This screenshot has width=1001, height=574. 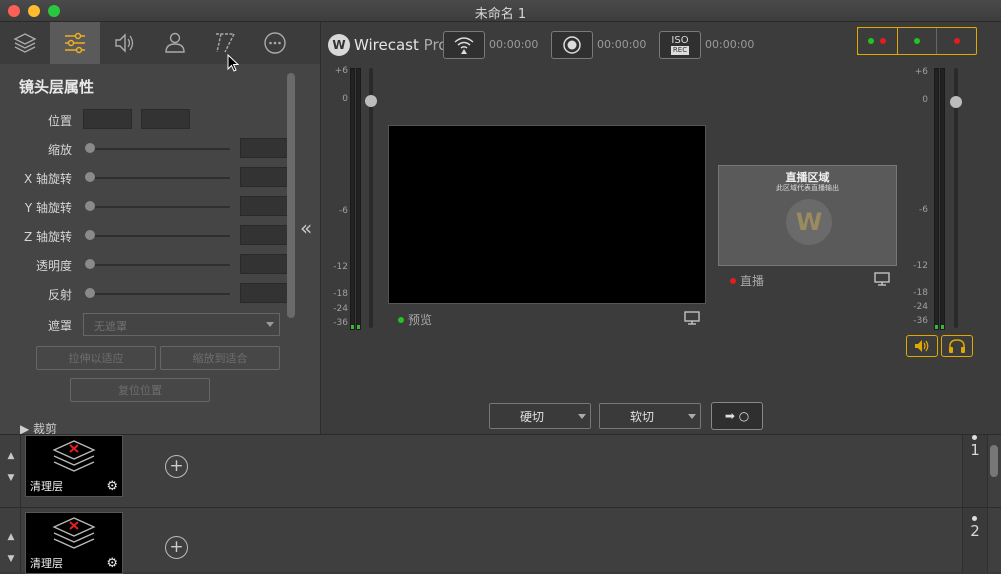 I want to click on output-status-stream, so click(x=918, y=41).